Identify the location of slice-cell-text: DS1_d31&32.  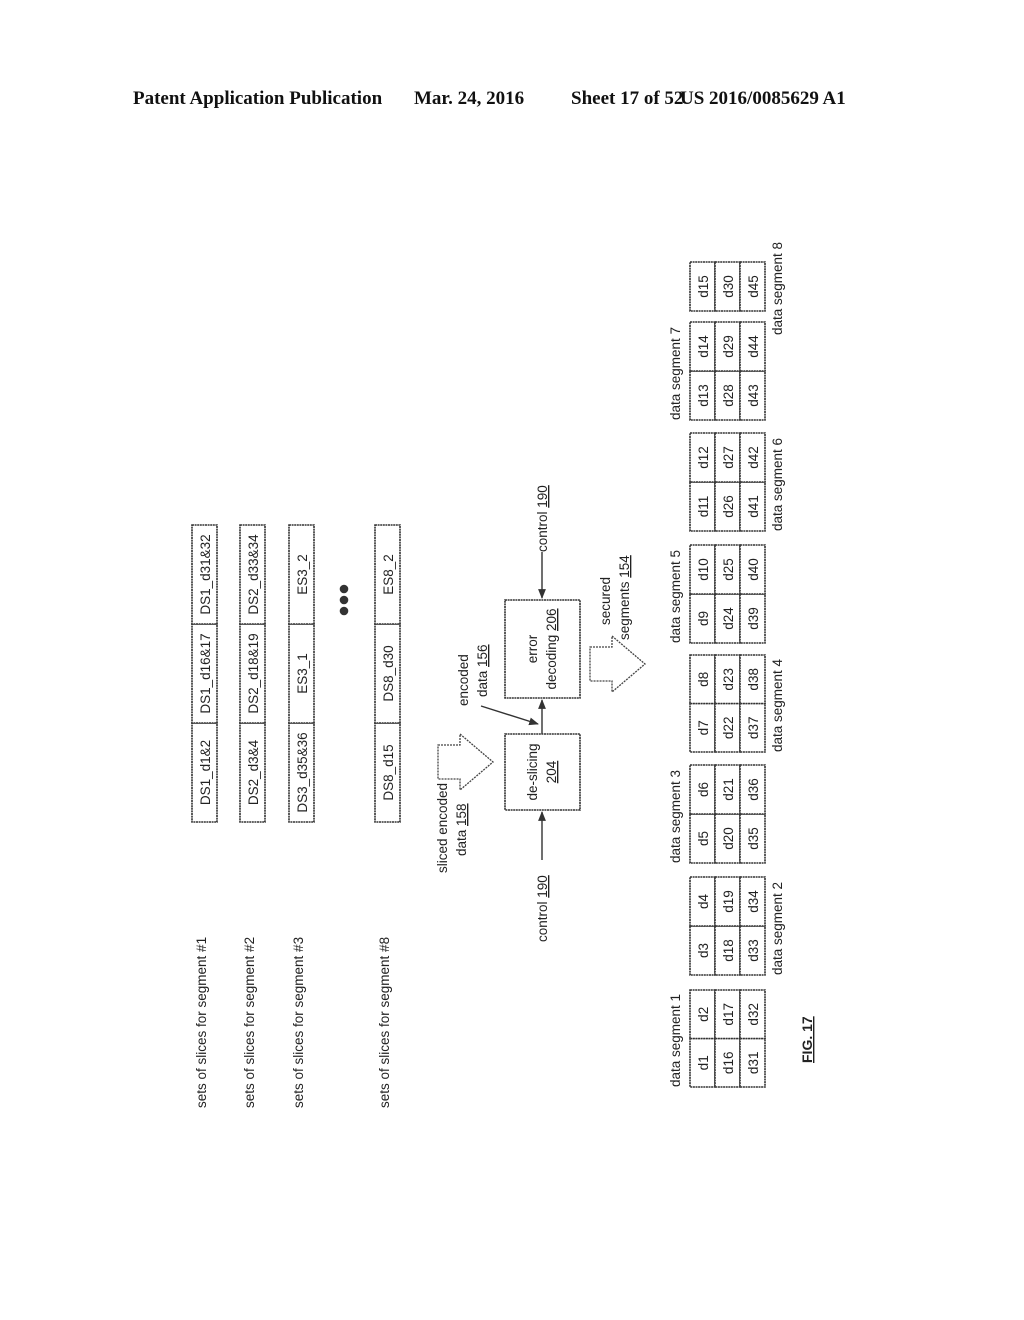
(205, 574).